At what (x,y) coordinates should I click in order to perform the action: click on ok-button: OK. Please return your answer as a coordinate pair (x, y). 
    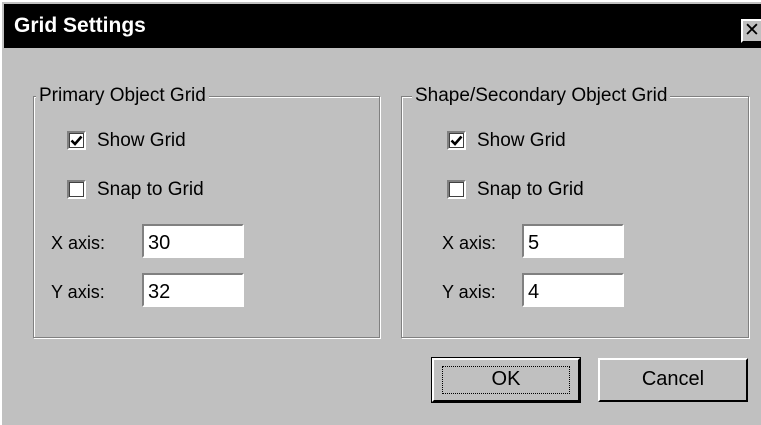
    Looking at the image, I should click on (506, 380).